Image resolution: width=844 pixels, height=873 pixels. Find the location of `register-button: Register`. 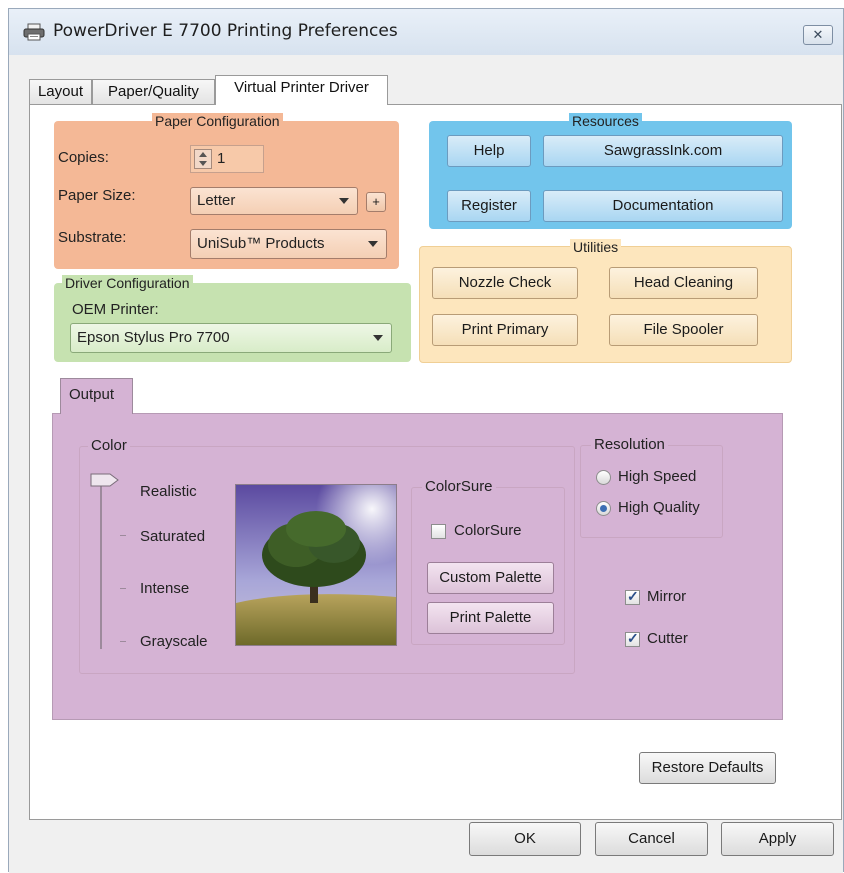

register-button: Register is located at coordinates (489, 206).